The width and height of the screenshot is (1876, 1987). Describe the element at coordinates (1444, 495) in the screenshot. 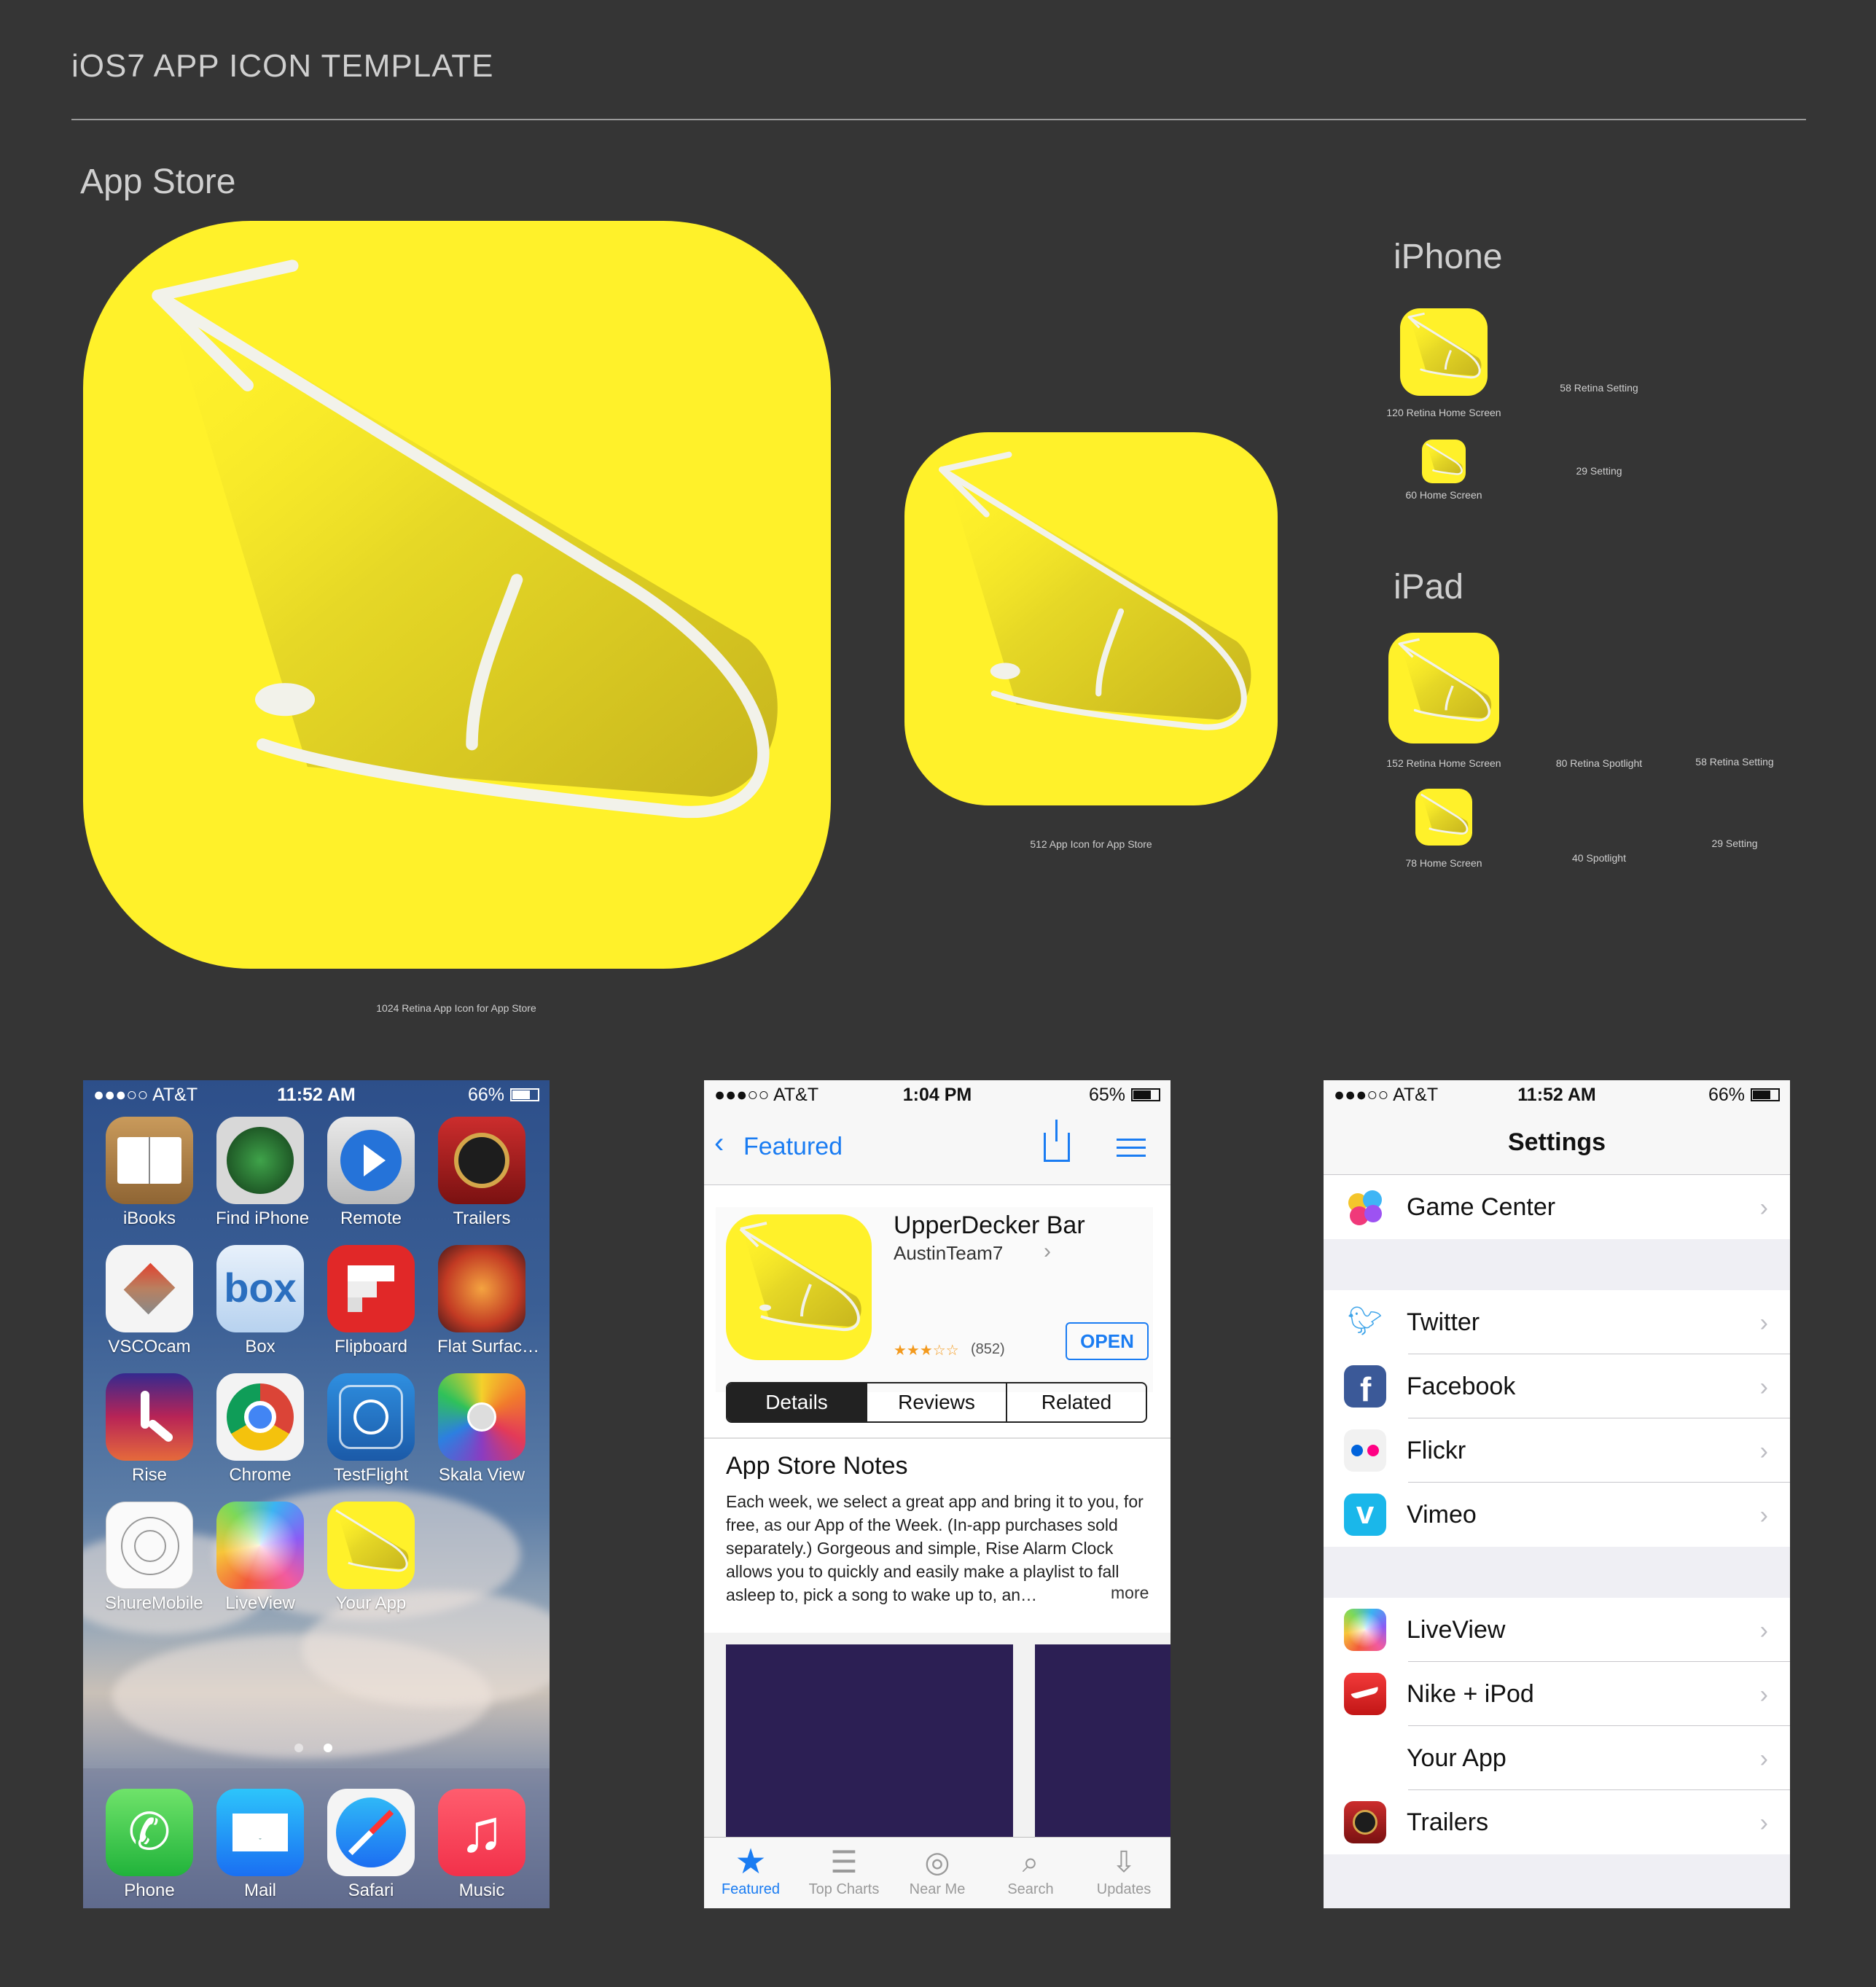

I see `caption-iphone-60: 60 Home Screen` at that location.